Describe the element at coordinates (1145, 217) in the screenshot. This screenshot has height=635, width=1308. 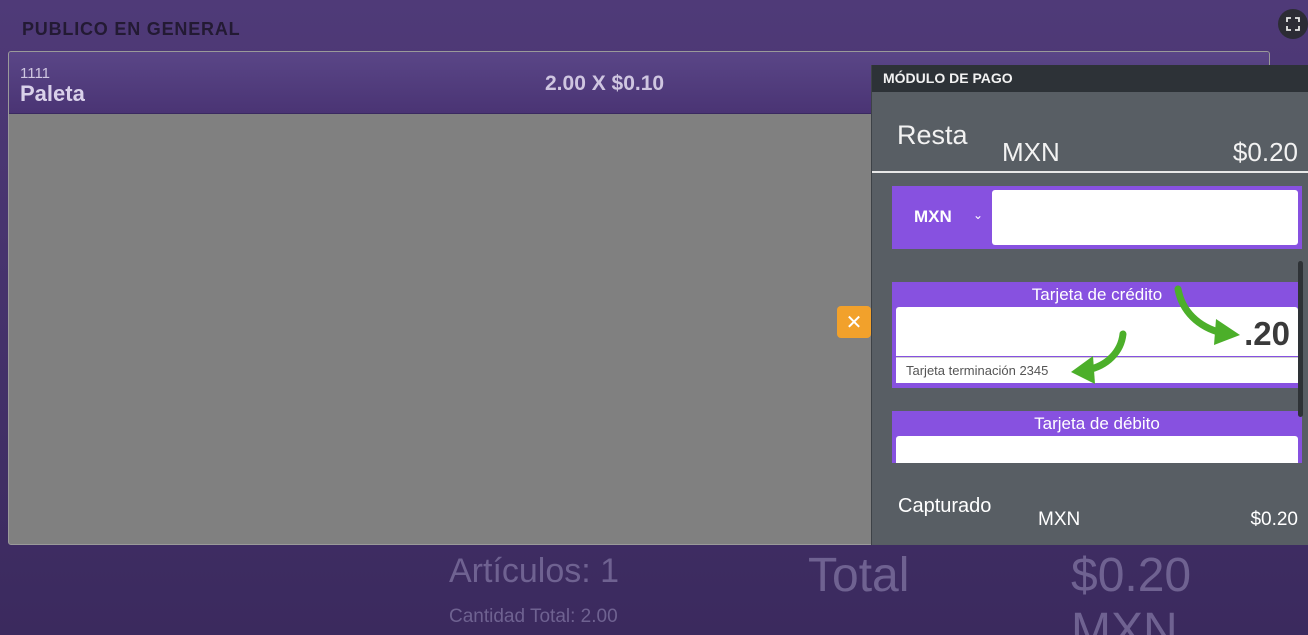
I see `cash-amount-input` at that location.